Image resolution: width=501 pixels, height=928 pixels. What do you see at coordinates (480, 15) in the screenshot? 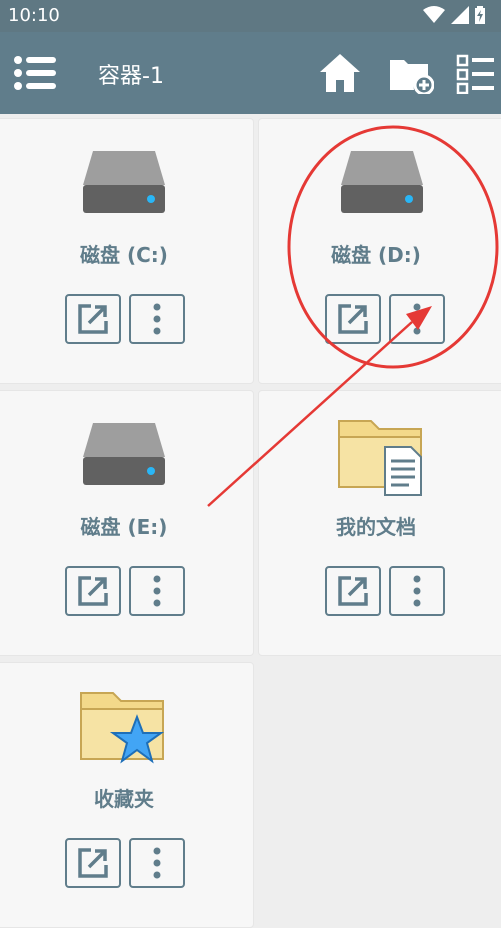
I see `battery-icon` at bounding box center [480, 15].